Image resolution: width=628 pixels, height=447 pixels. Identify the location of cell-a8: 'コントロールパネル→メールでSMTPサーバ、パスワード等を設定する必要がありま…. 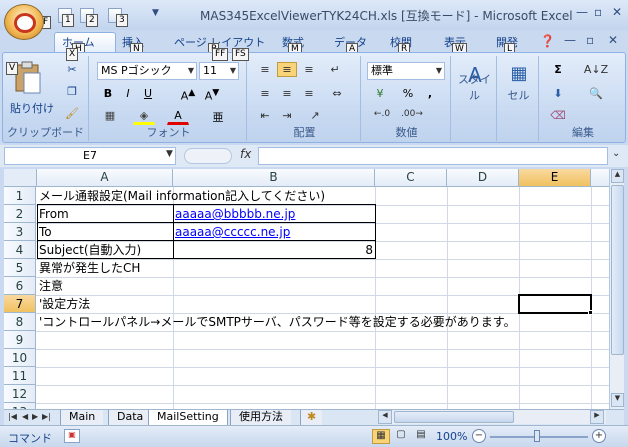
(277, 322).